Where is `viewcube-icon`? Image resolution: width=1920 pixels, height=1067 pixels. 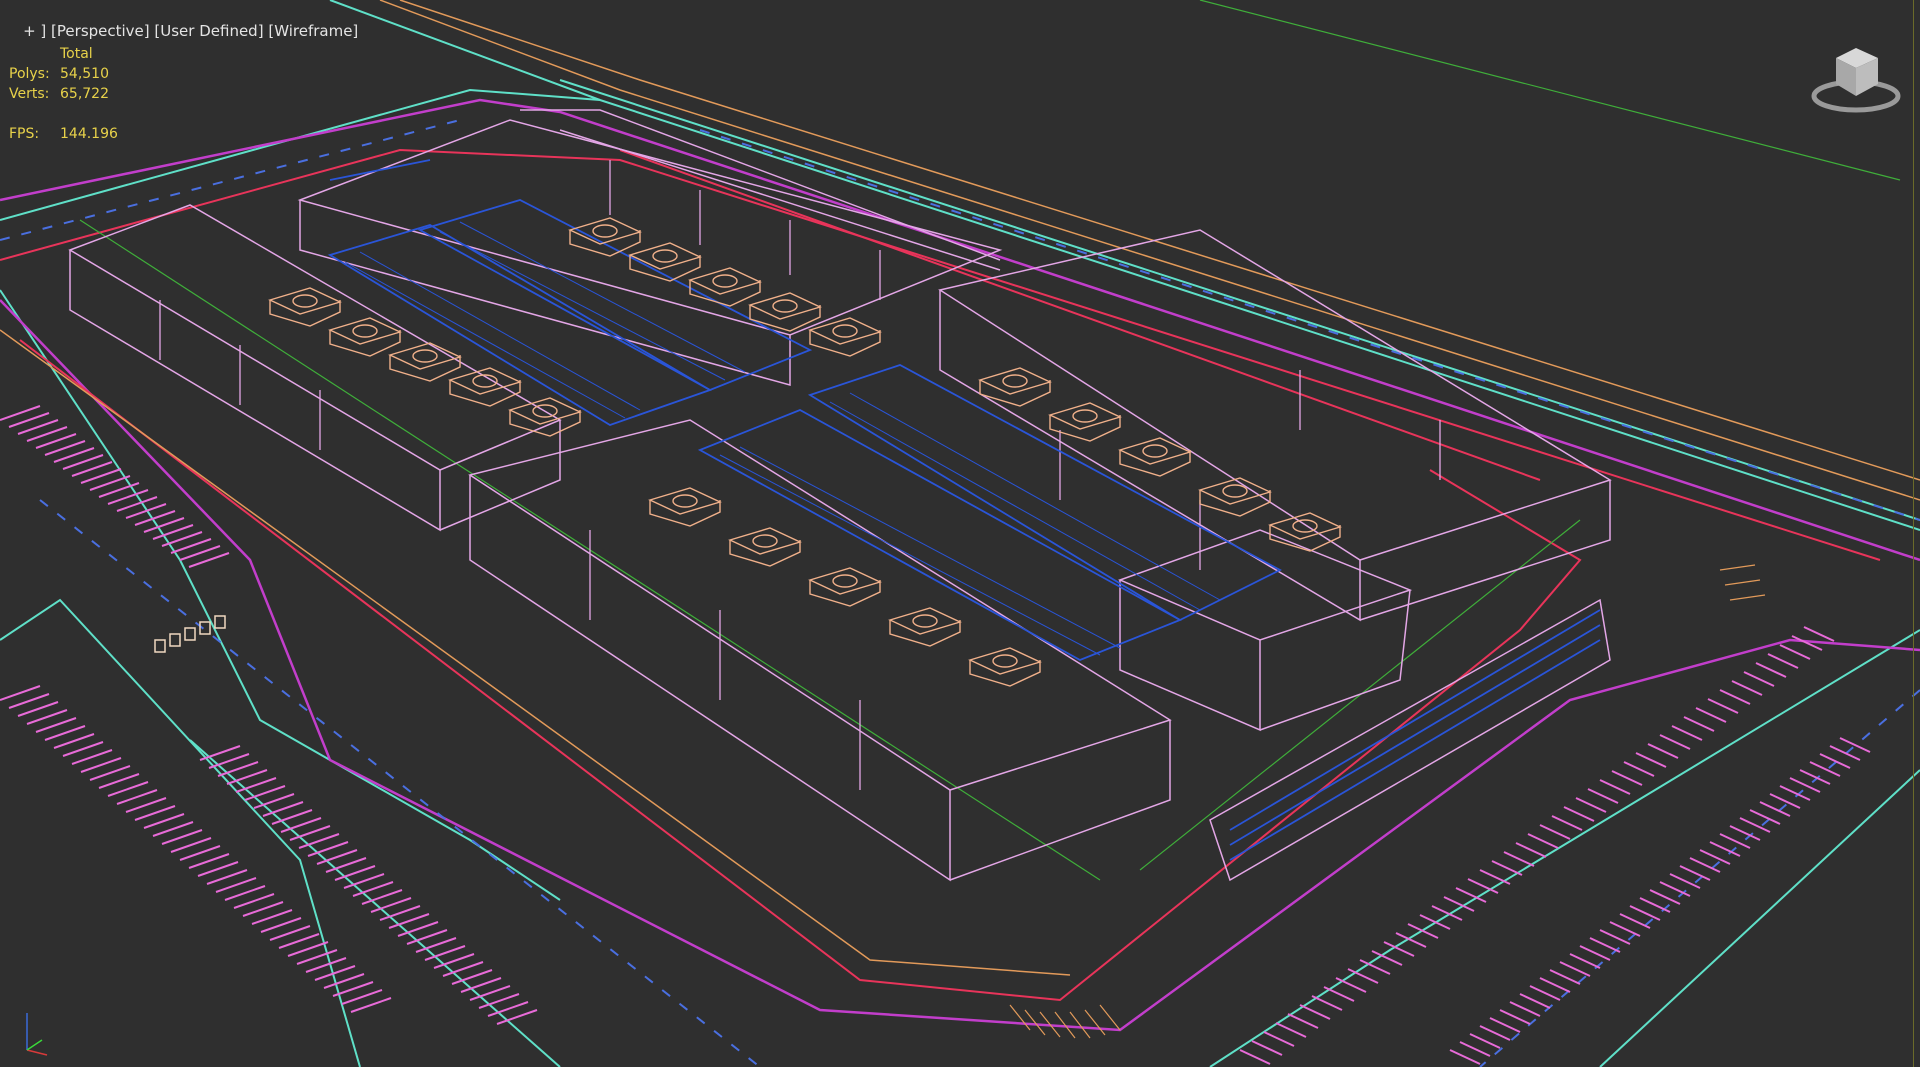 viewcube-icon is located at coordinates (1856, 78).